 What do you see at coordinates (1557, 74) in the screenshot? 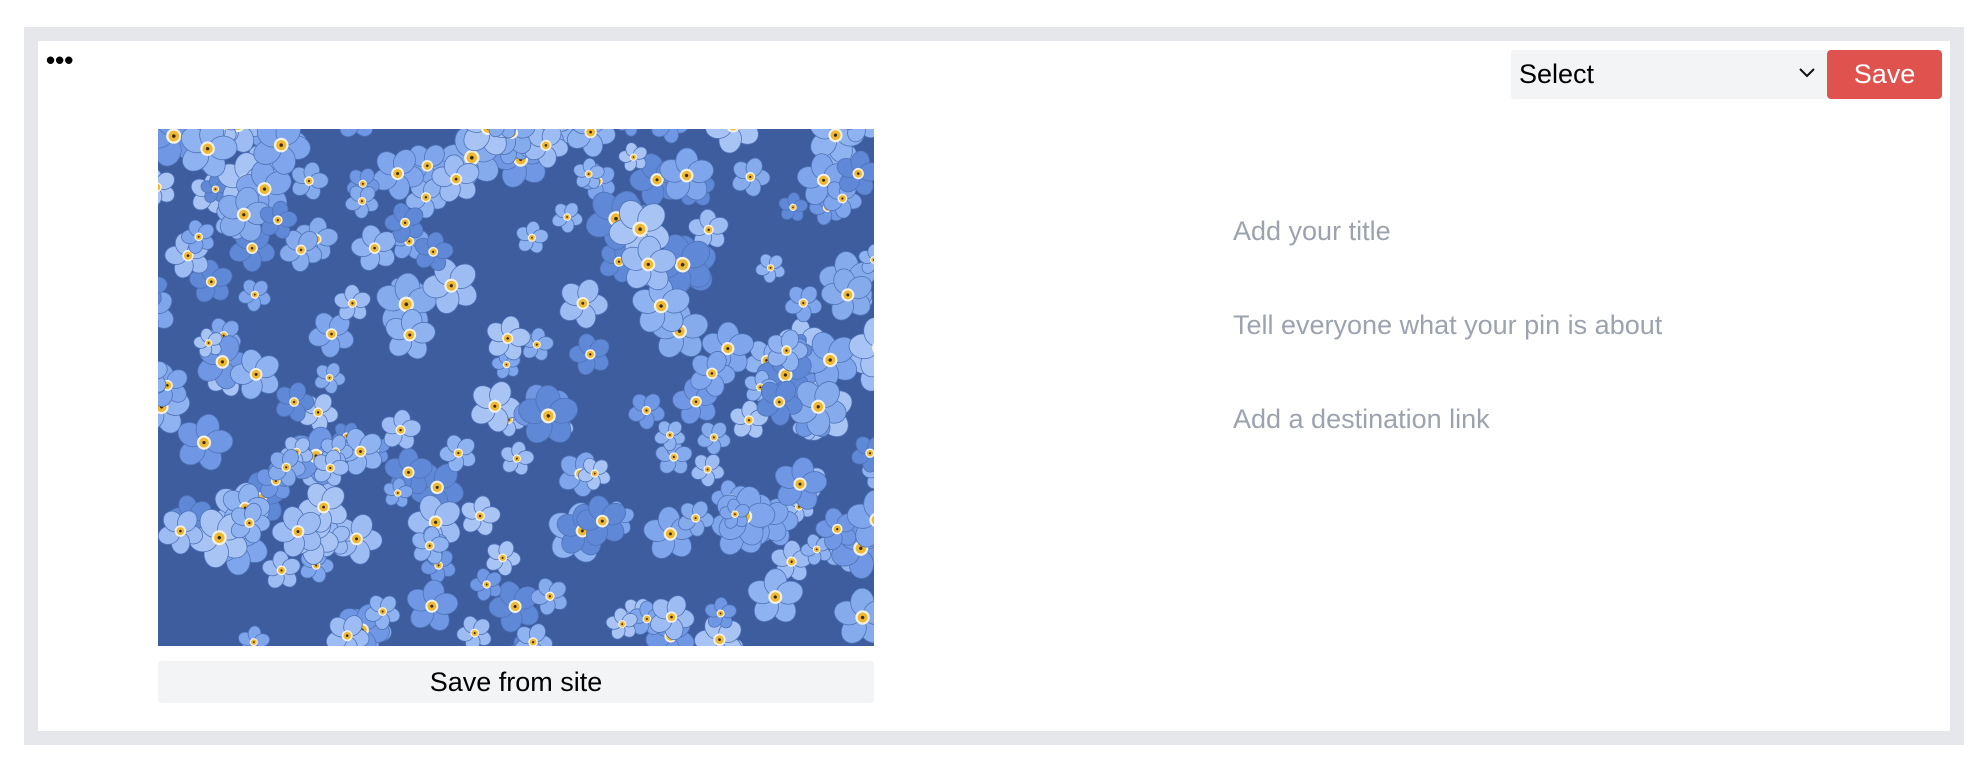
I see `board-select-value: Select` at bounding box center [1557, 74].